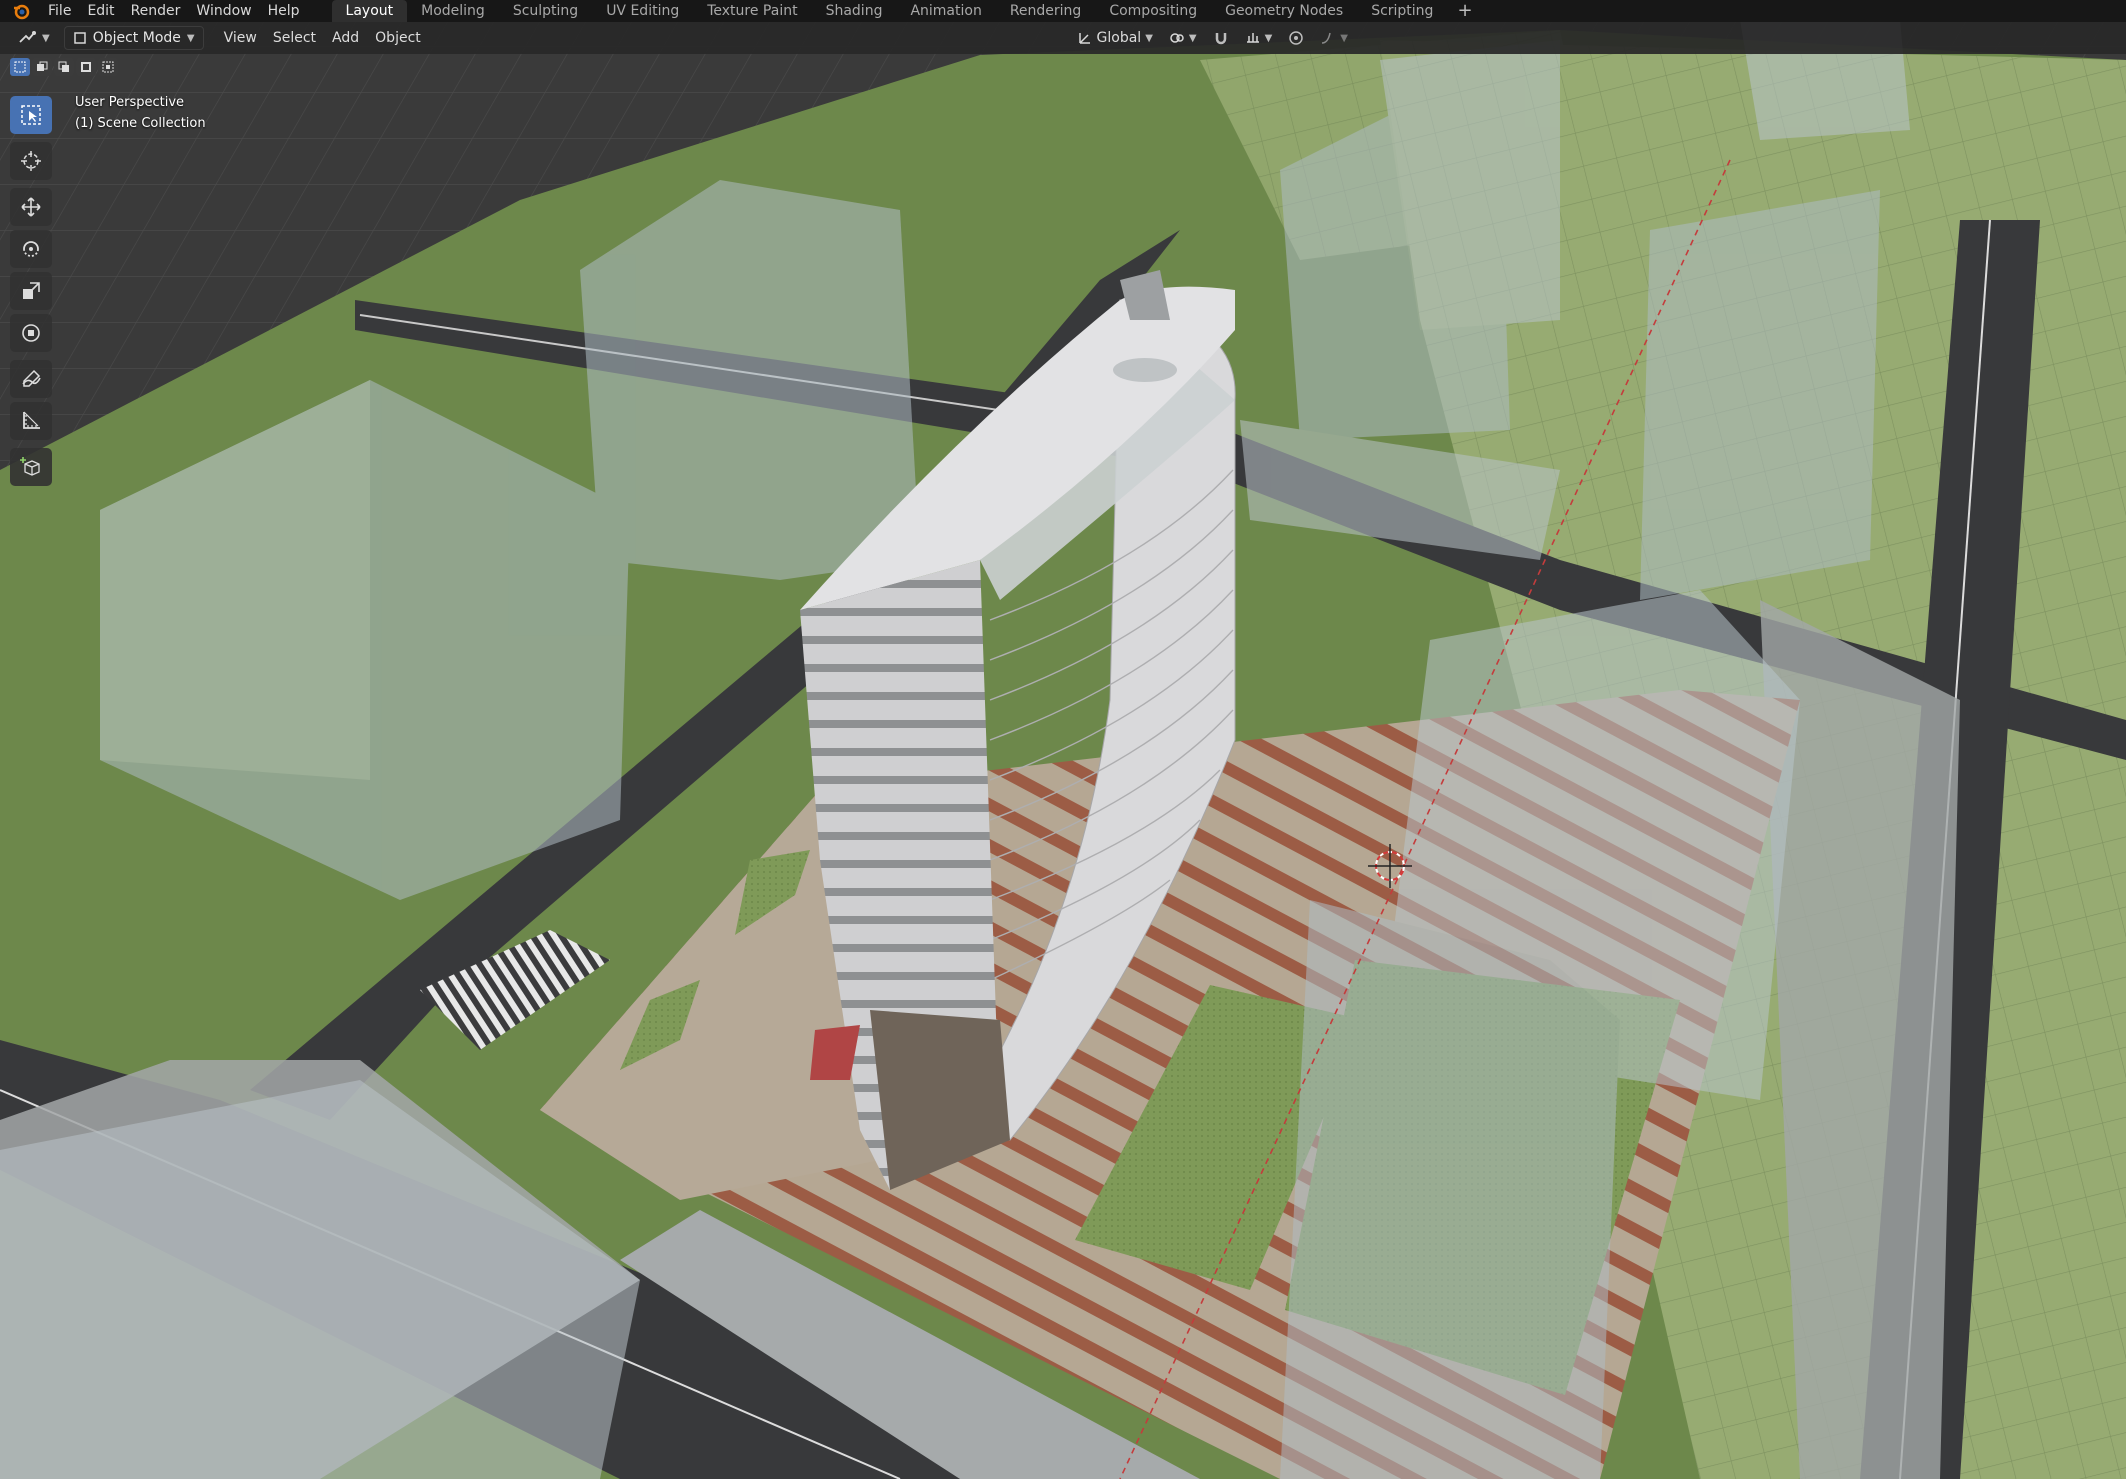 This screenshot has width=2126, height=1479. Describe the element at coordinates (369, 11) in the screenshot. I see `tab-layout: Layout` at that location.